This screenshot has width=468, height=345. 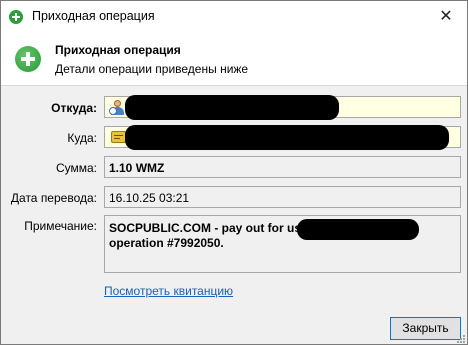 What do you see at coordinates (282, 167) in the screenshot?
I see `amount-field: 1.10 WMZ` at bounding box center [282, 167].